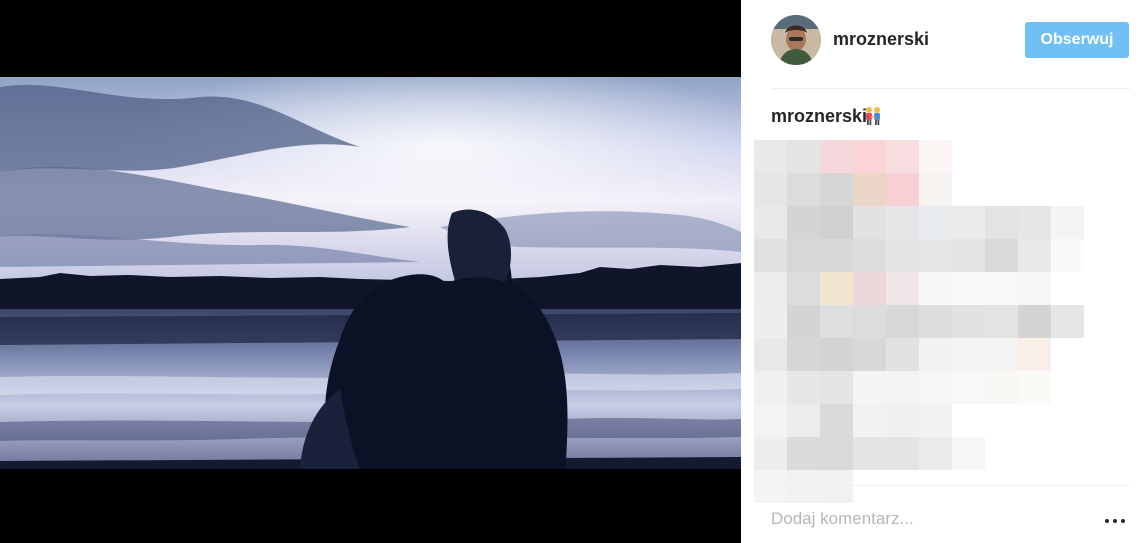 The image size is (1139, 543). Describe the element at coordinates (950, 485) in the screenshot. I see `footer-divider` at that location.